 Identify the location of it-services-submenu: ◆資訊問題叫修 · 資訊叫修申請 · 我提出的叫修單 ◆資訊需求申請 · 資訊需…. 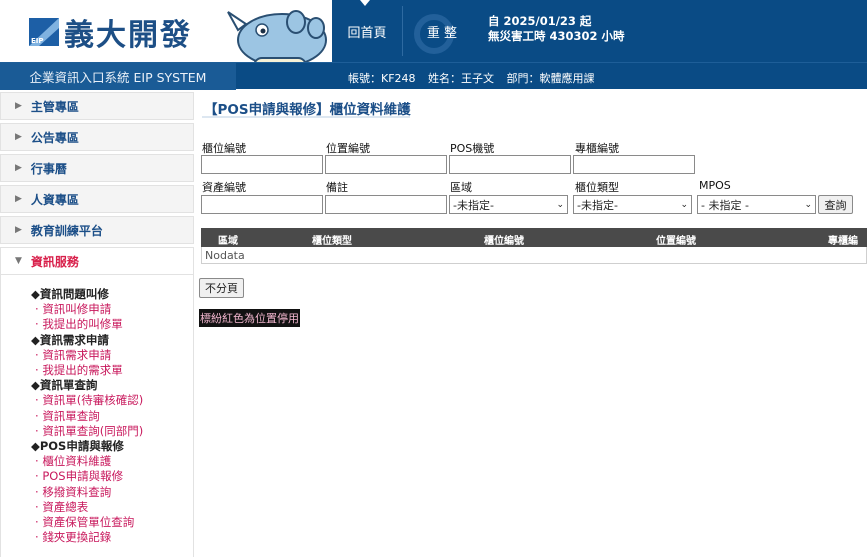
(97, 416).